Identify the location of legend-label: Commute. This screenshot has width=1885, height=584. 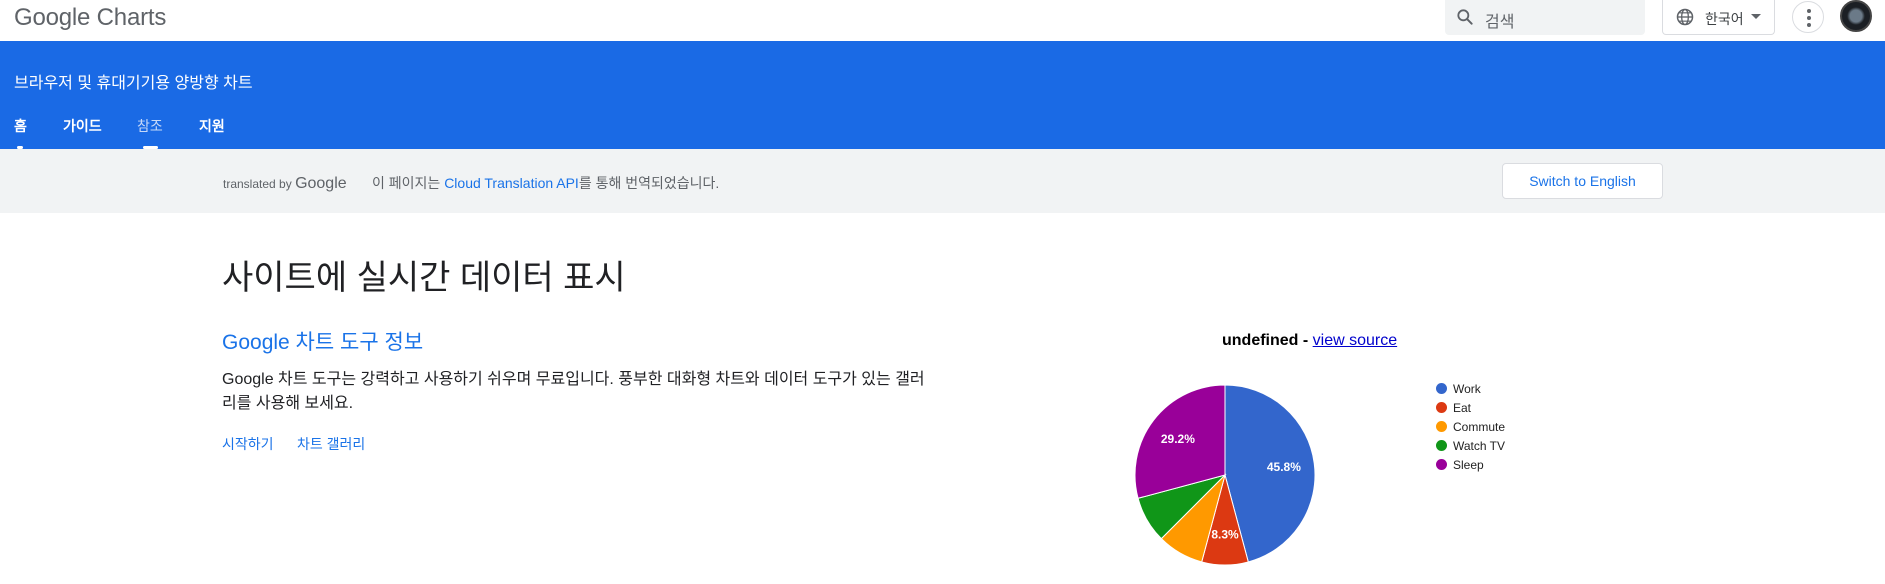
(1479, 427).